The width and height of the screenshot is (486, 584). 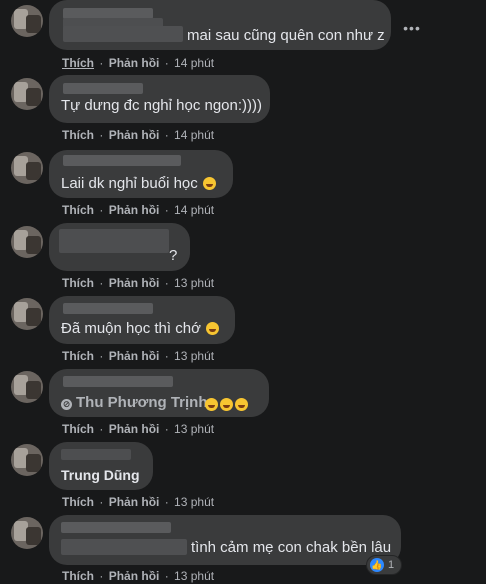 What do you see at coordinates (129, 183) in the screenshot?
I see `comment-text-content: Laii dk nghỉ buổi học` at bounding box center [129, 183].